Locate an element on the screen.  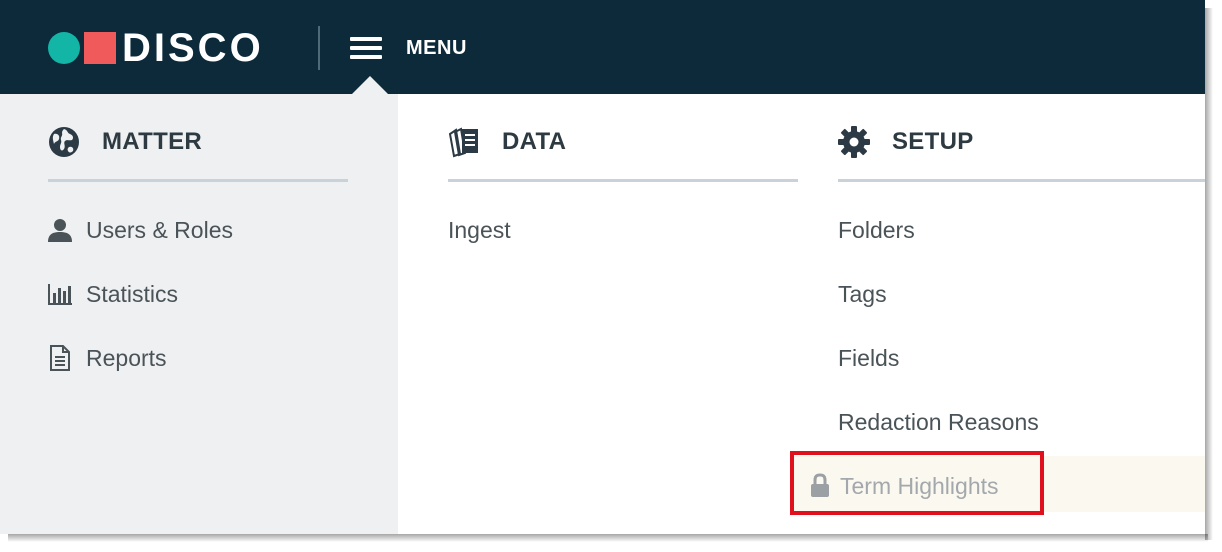
menu-item-folders: Folders is located at coordinates (876, 230).